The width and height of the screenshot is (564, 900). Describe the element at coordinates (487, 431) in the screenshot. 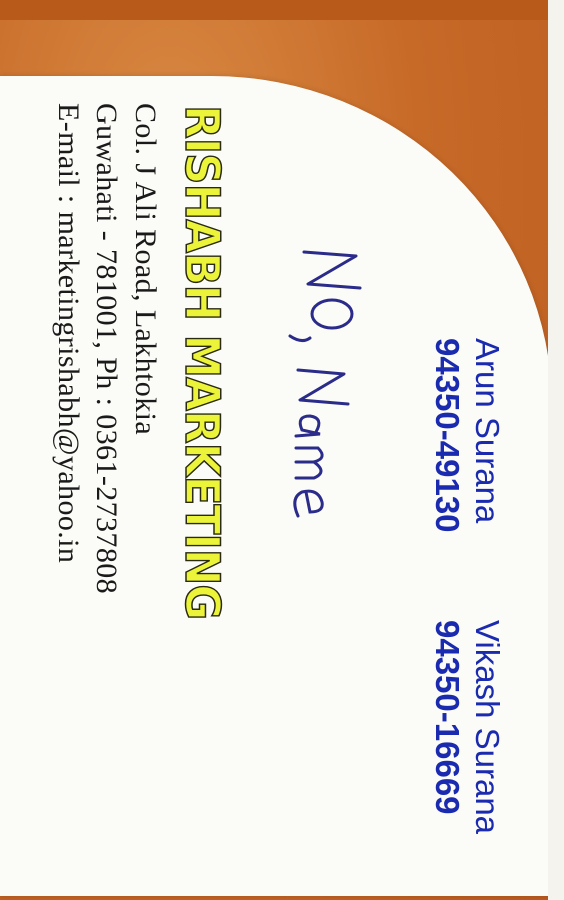

I see `contact-1-name: Arun Surana` at that location.